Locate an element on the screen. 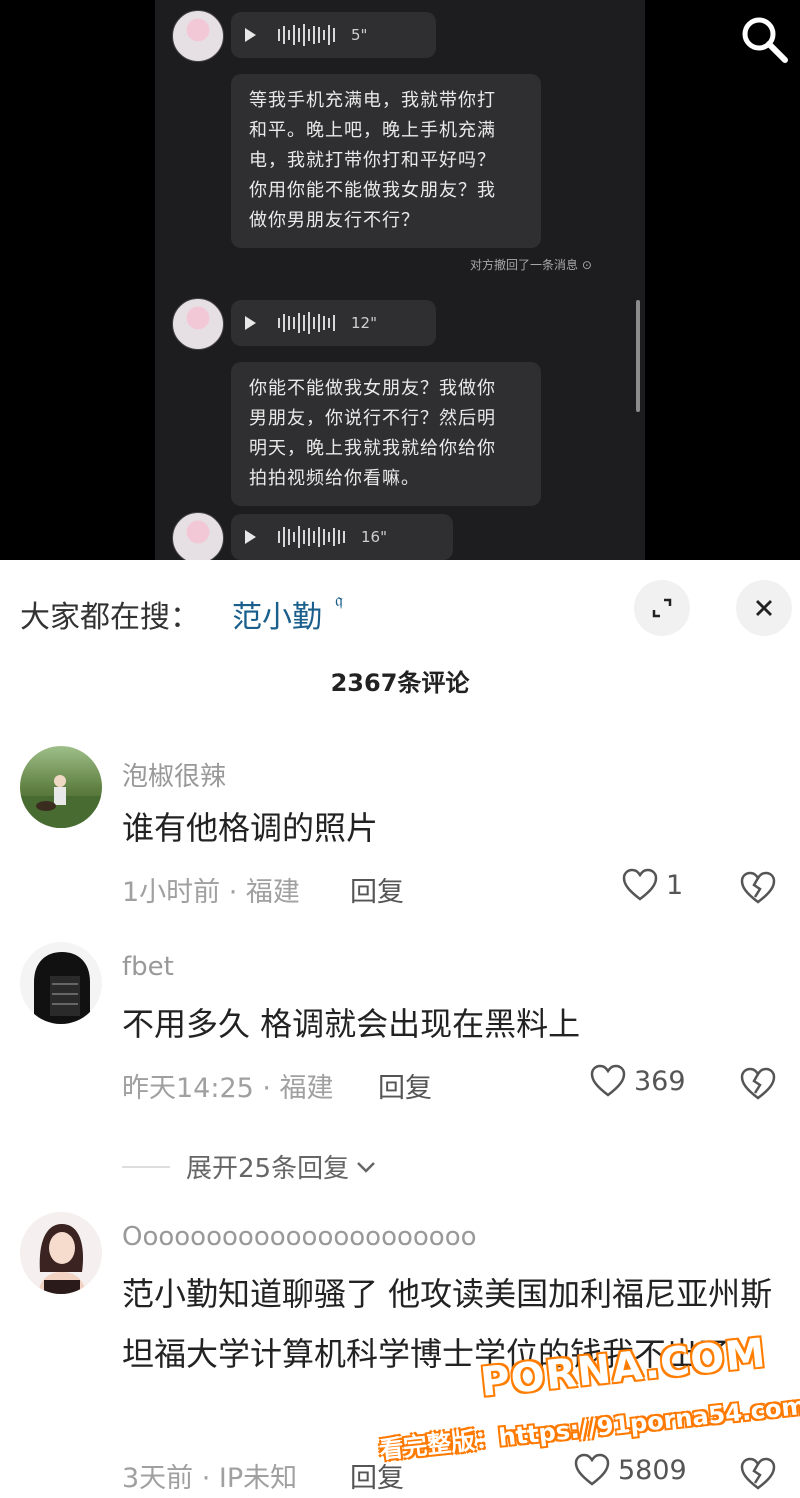  expand-replies-label: 展开25条回复 is located at coordinates (268, 1169).